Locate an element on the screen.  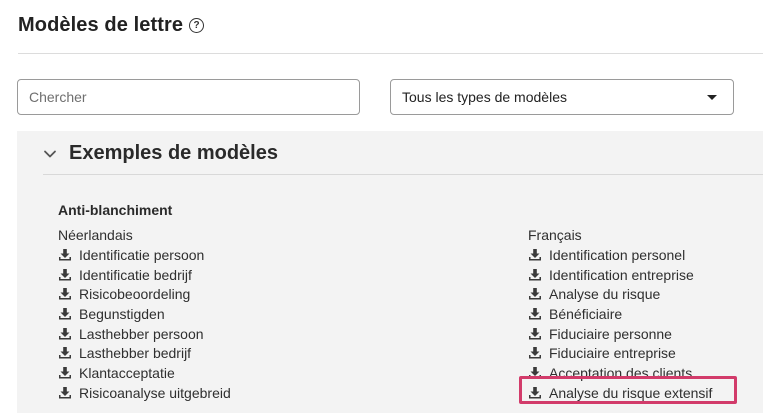
dutch-template-6: Klantacceptatie is located at coordinates (144, 373).